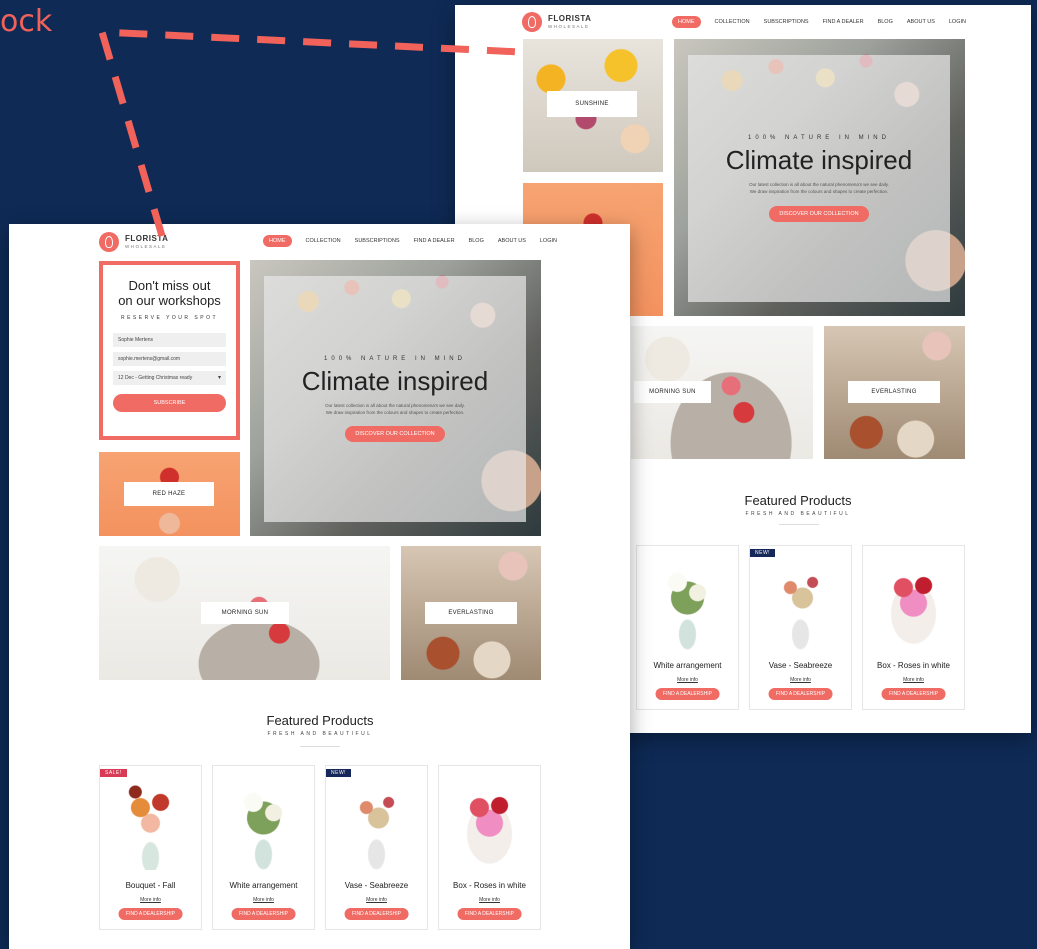 This screenshot has width=1037, height=949. I want to click on corner-caption: ock, so click(26, 21).